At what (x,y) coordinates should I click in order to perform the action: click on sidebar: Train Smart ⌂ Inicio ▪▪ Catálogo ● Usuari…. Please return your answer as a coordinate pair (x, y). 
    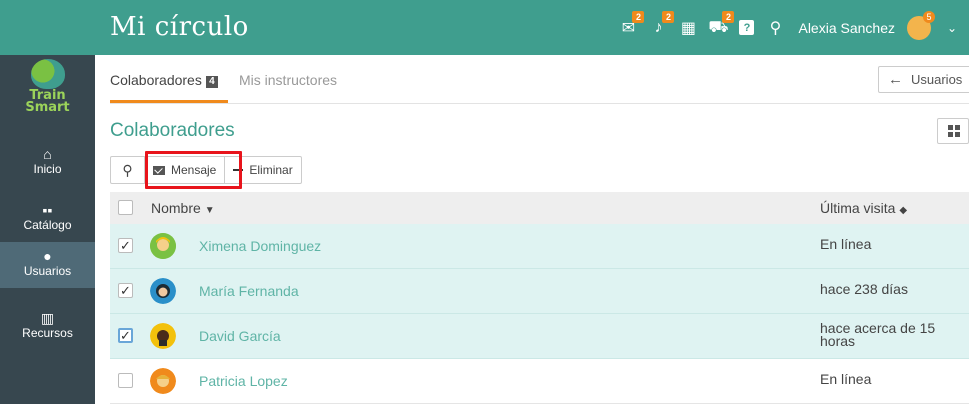
    Looking at the image, I should click on (47, 229).